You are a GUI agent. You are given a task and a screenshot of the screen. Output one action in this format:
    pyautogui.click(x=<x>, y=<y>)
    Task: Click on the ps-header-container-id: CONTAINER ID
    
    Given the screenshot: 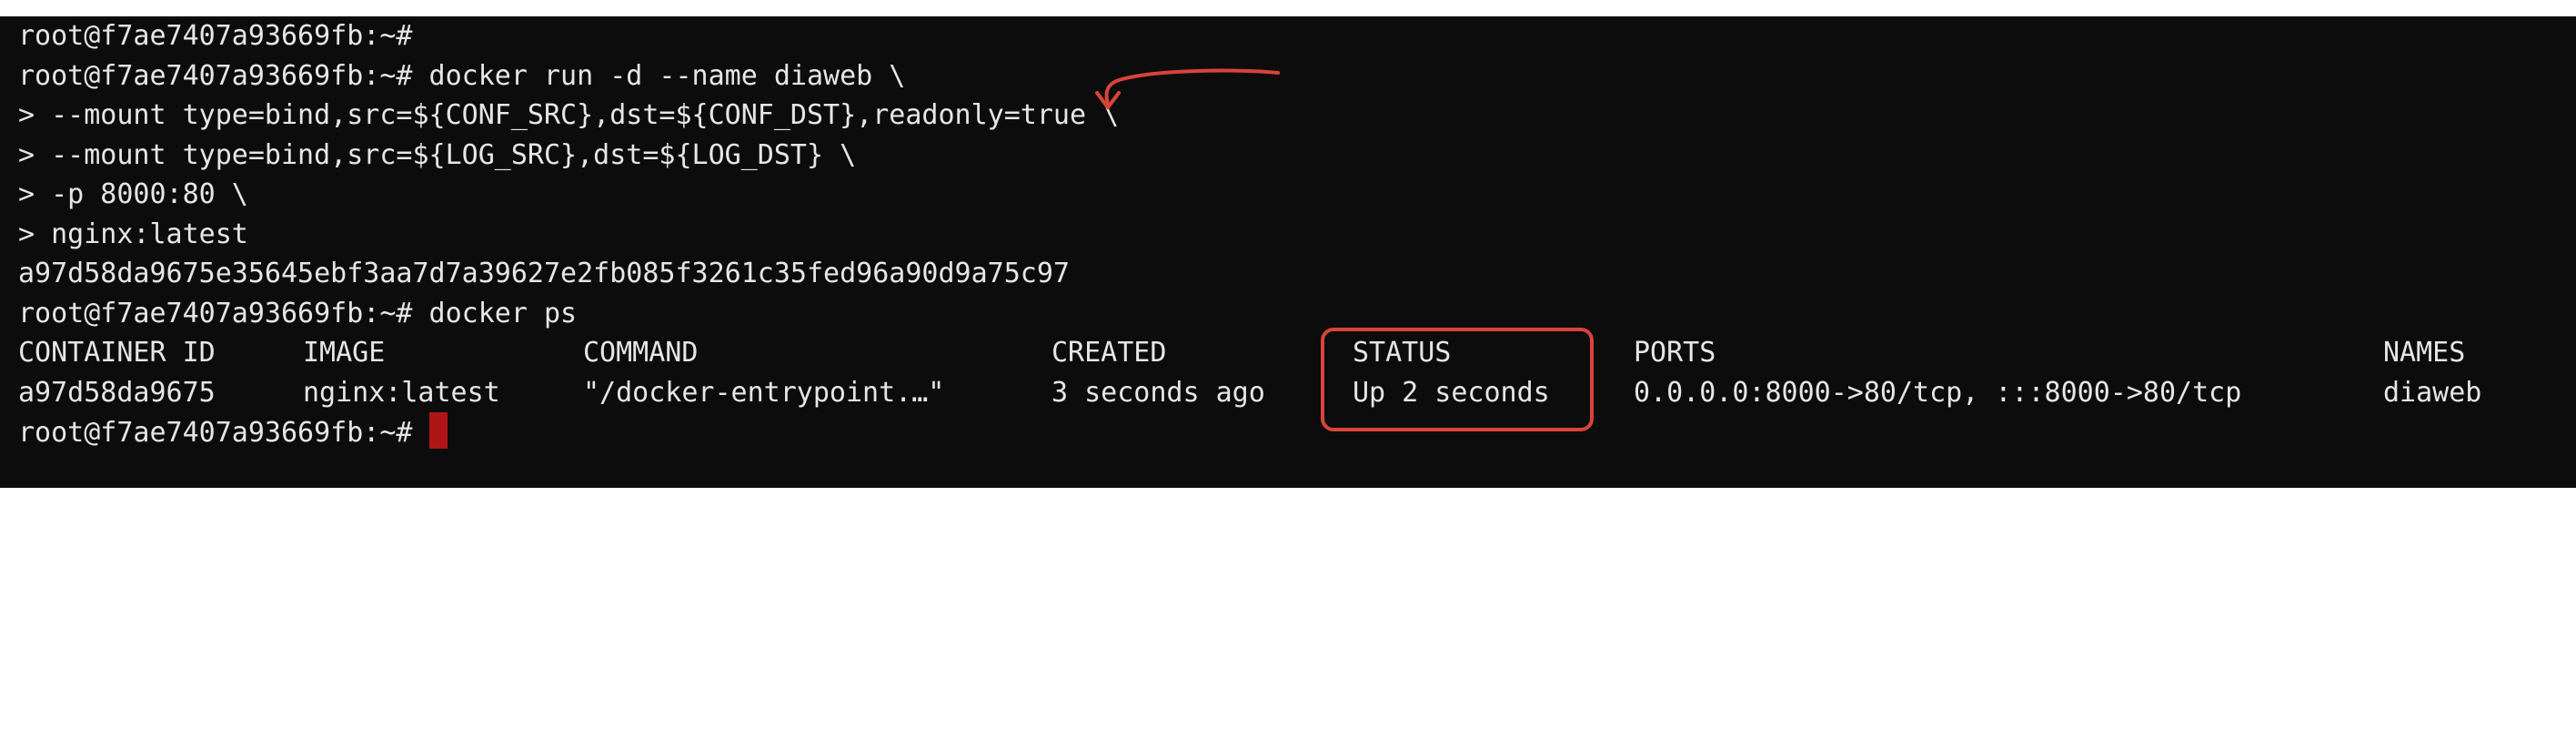 What is the action you would take?
    pyautogui.click(x=117, y=353)
    